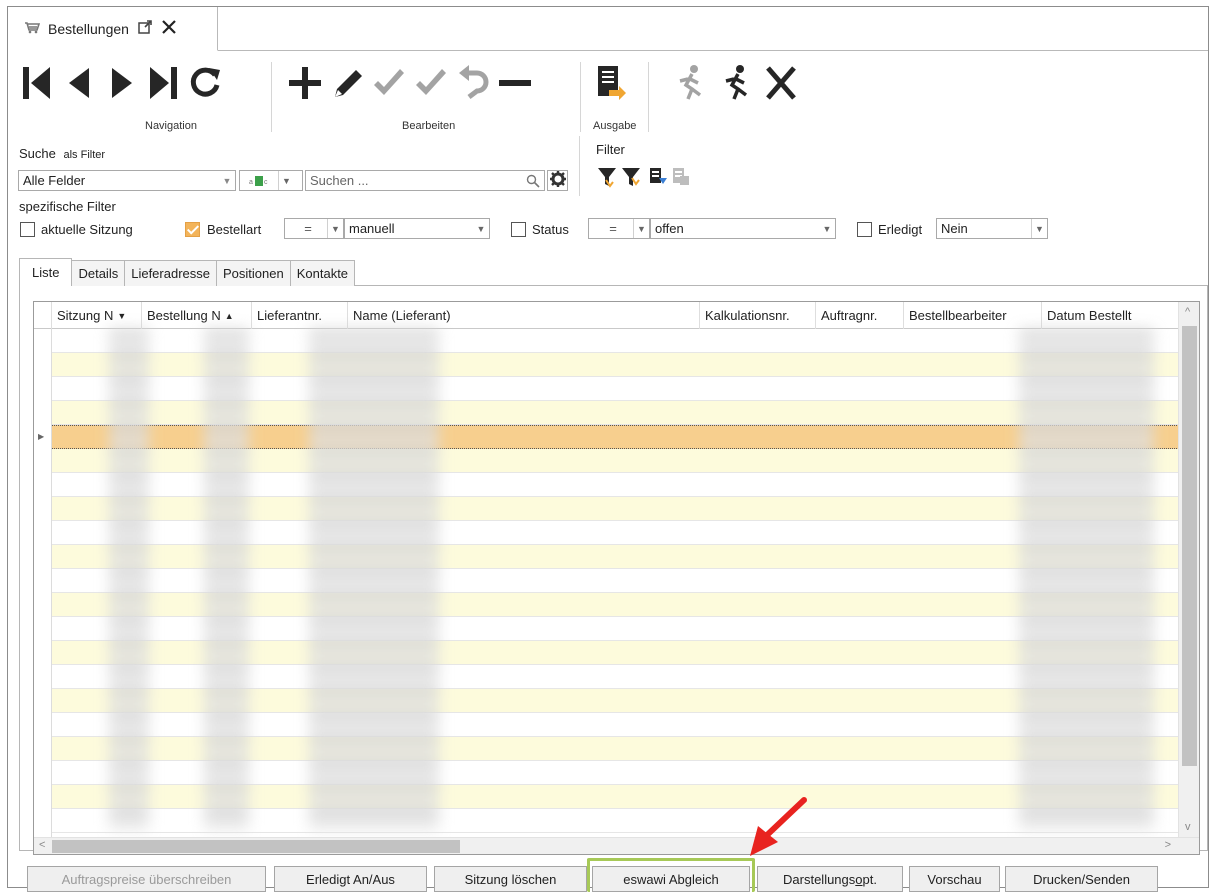  I want to click on toolbar: Navigation Bearbeiten Ausgabe, so click(427, 102).